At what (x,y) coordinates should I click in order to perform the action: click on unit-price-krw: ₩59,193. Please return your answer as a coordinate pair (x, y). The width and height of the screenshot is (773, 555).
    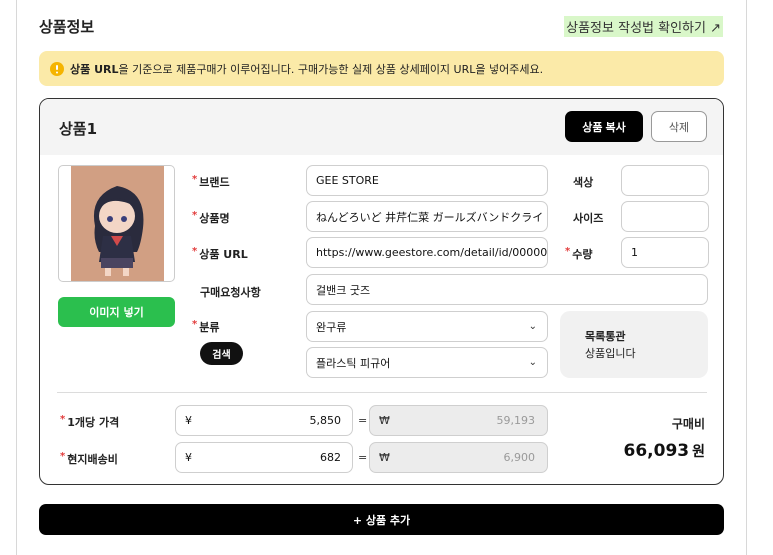
    Looking at the image, I should click on (458, 420).